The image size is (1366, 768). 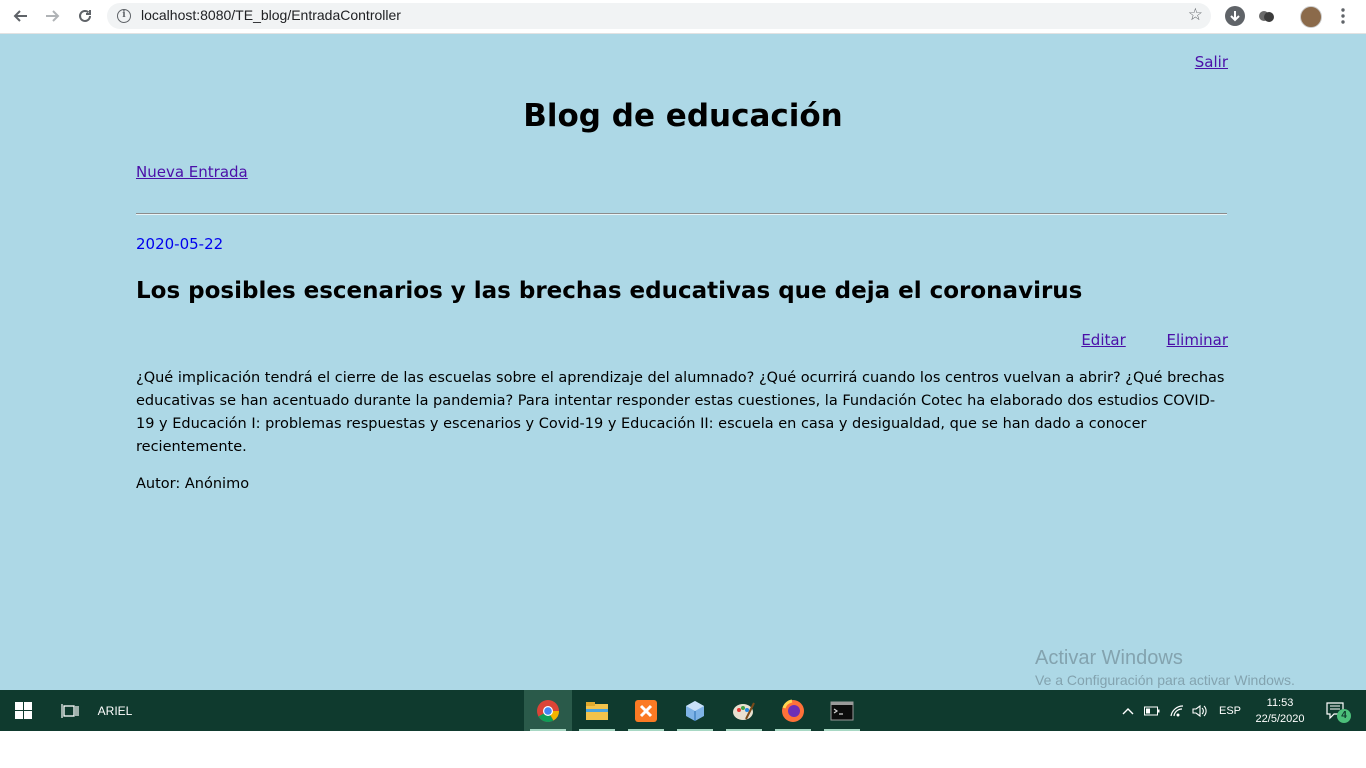 I want to click on delete-link: Eliminar, so click(x=1197, y=340).